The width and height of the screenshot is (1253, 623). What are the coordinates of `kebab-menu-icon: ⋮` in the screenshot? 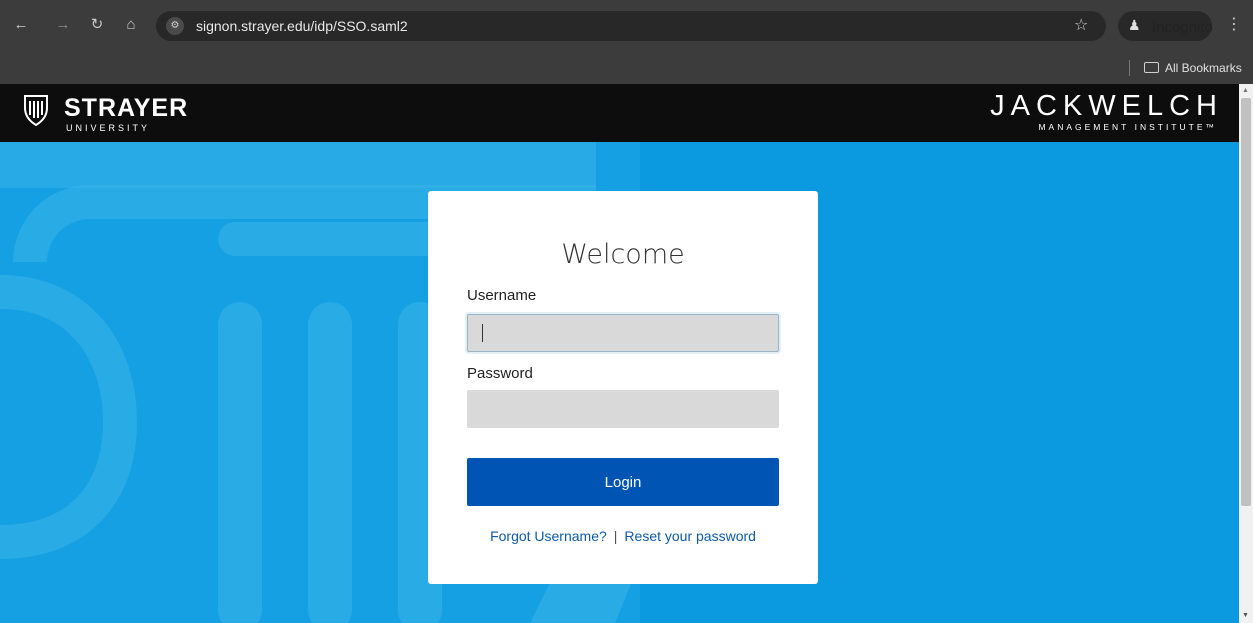 It's located at (1234, 24).